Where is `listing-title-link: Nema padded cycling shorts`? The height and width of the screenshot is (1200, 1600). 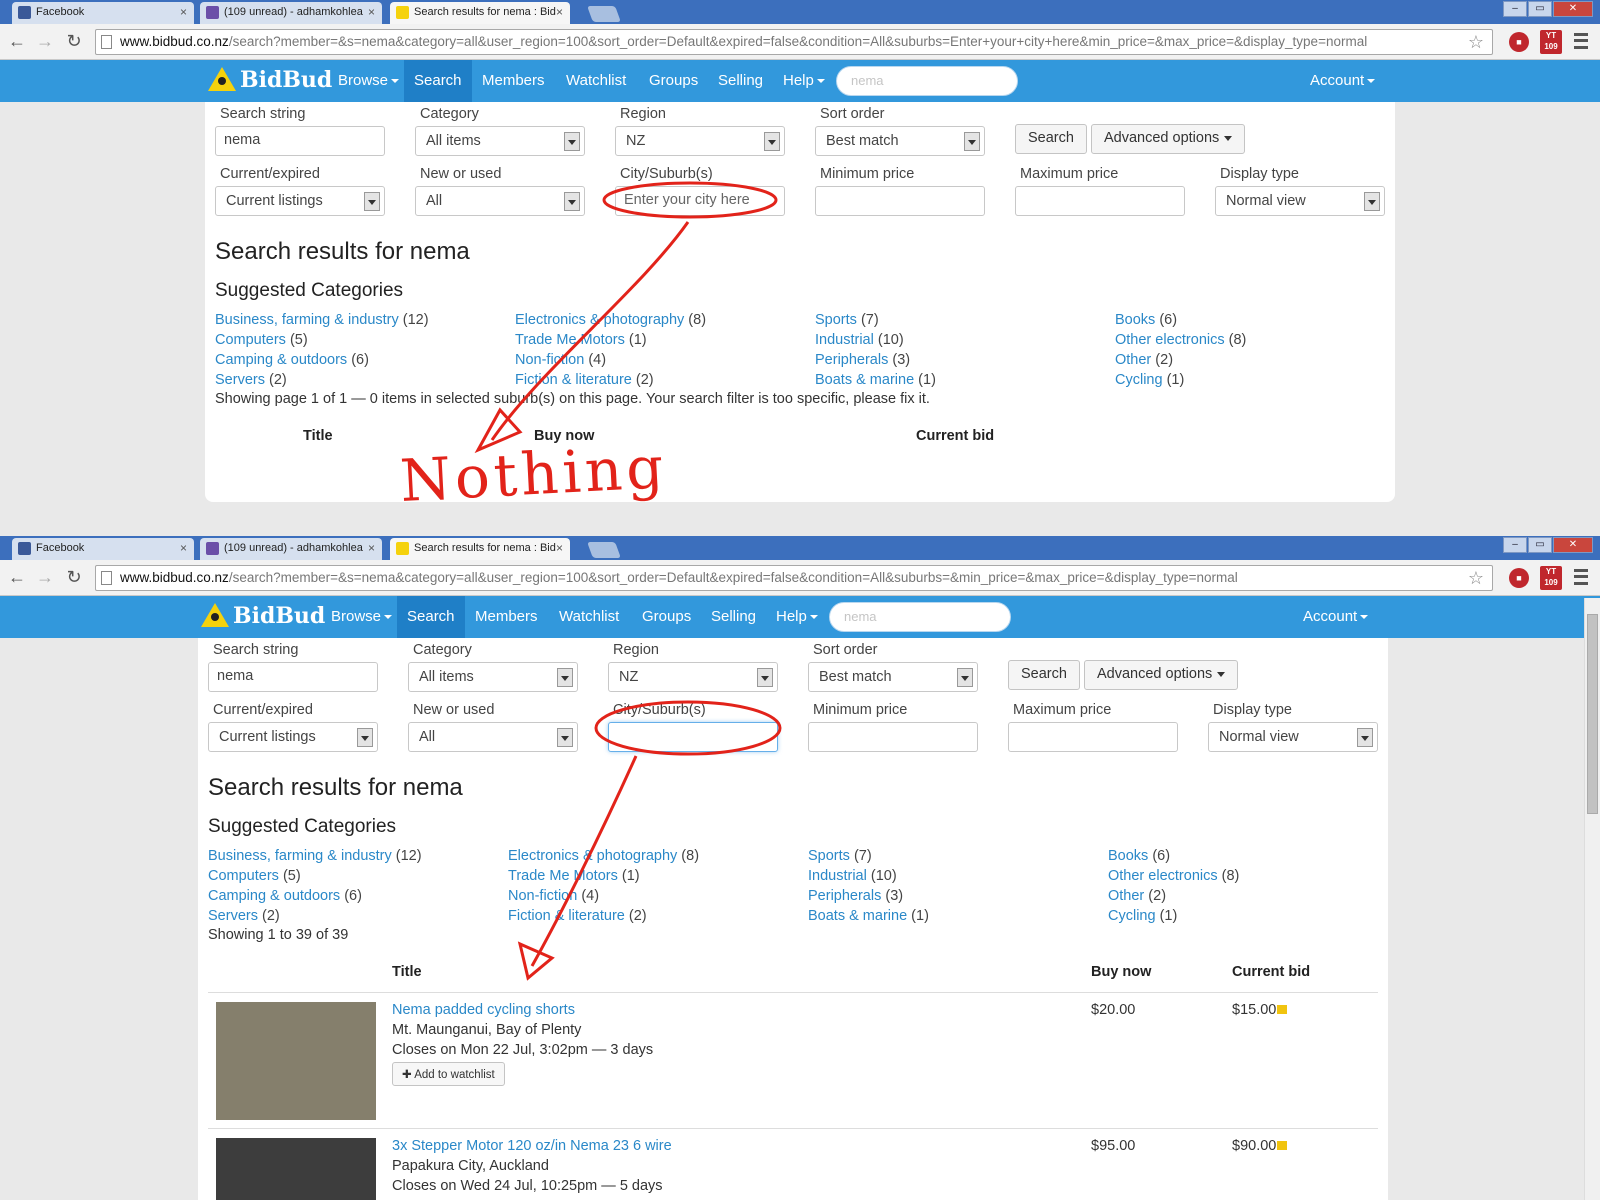
listing-title-link: Nema padded cycling shorts is located at coordinates (483, 1010).